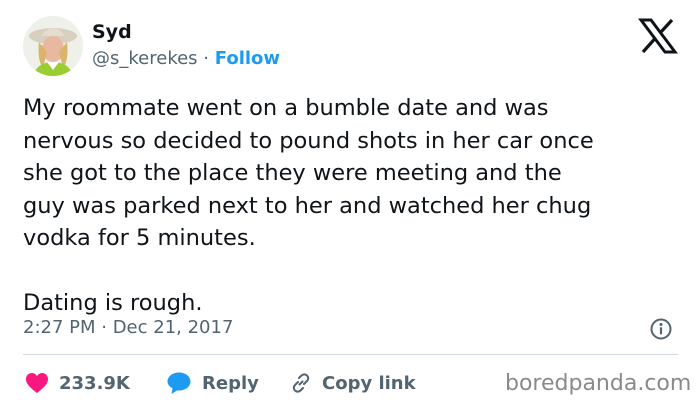 This screenshot has height=410, width=700. I want to click on avatar-image, so click(53, 46).